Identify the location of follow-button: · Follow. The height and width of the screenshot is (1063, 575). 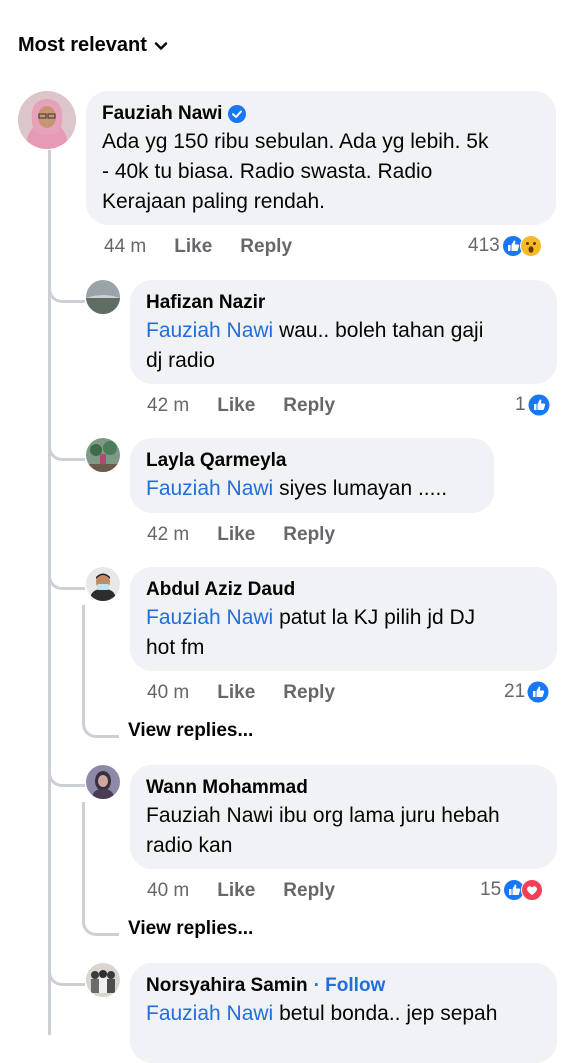
(350, 986).